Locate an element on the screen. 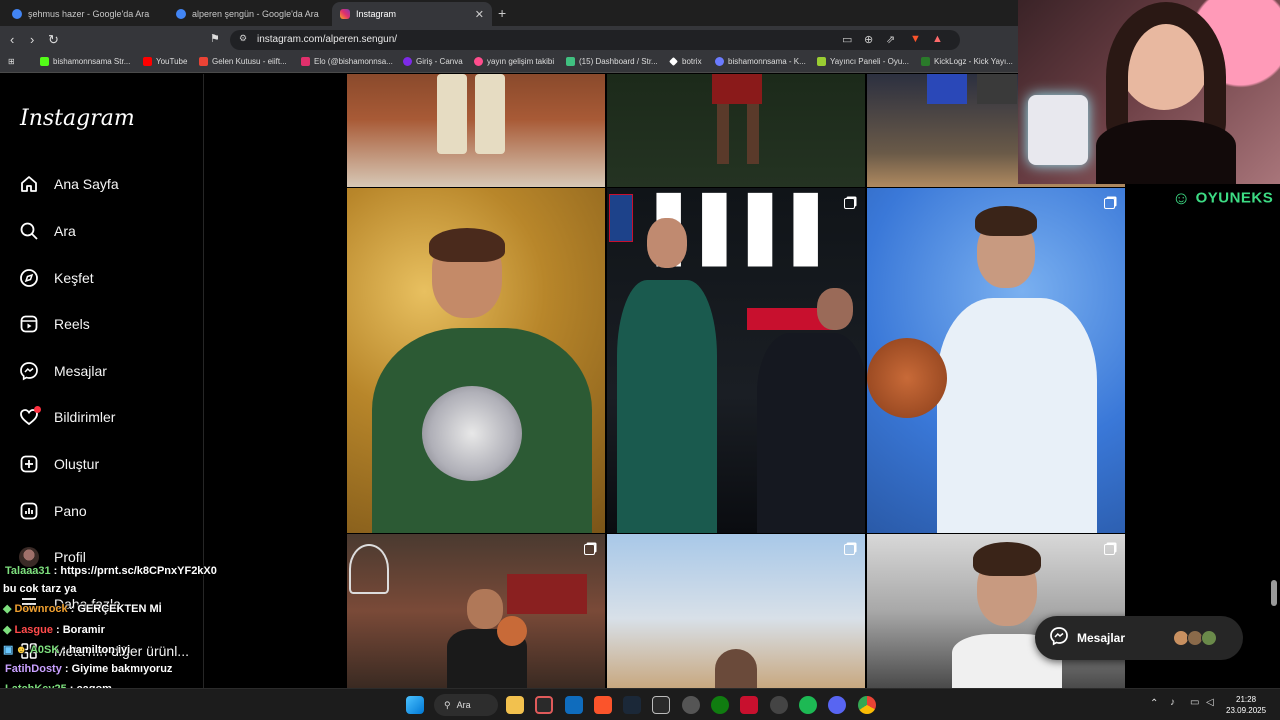 This screenshot has height=720, width=1280. back-icon: ‹ is located at coordinates (12, 39).